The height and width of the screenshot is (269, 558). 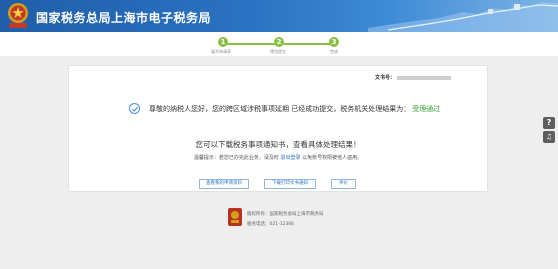 I want to click on step-2-dot: 2, so click(x=279, y=42).